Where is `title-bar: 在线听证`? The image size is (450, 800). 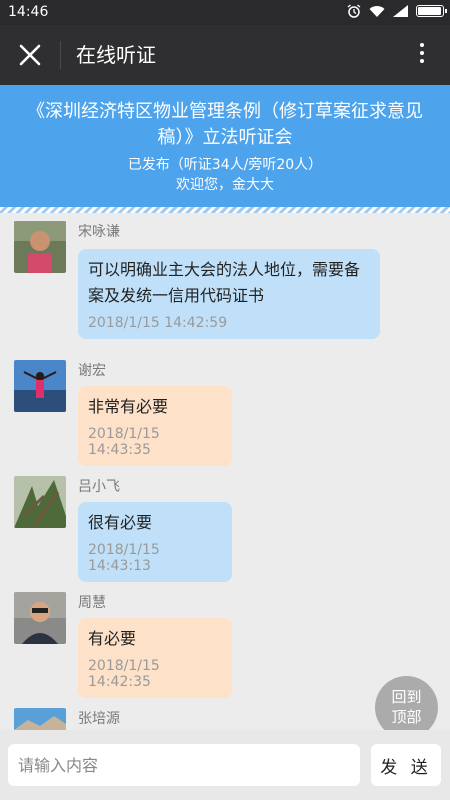
title-bar: 在线听证 is located at coordinates (225, 55).